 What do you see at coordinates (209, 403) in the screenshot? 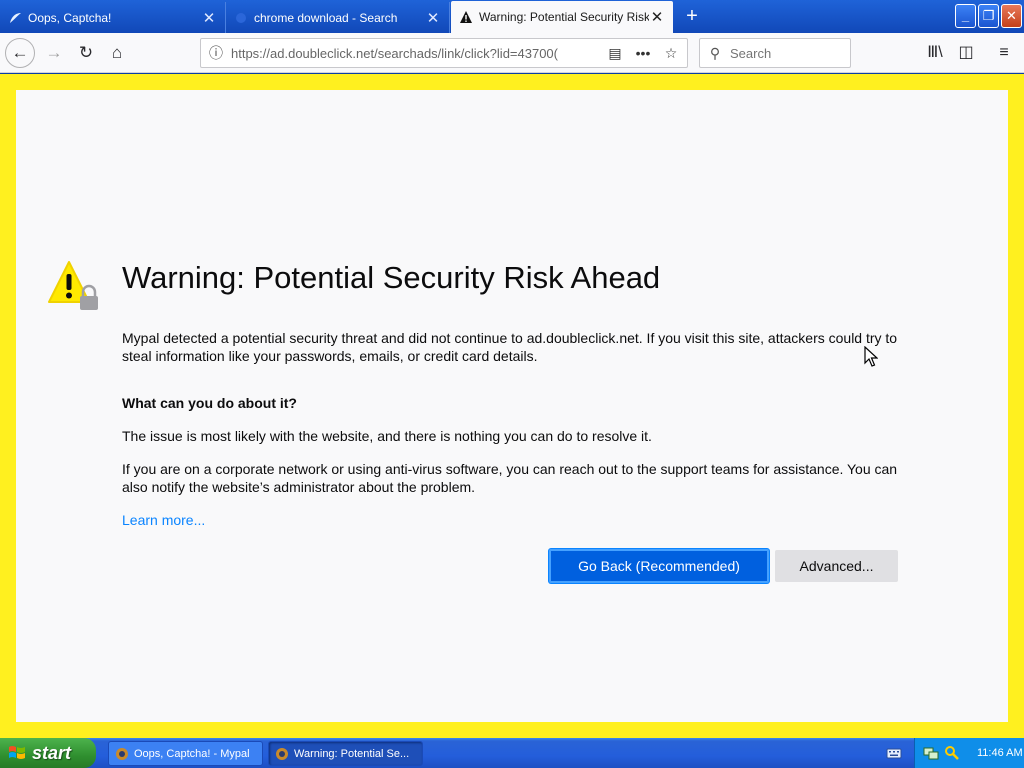
I see `what-can-you-do-heading: What can you do about it?` at bounding box center [209, 403].